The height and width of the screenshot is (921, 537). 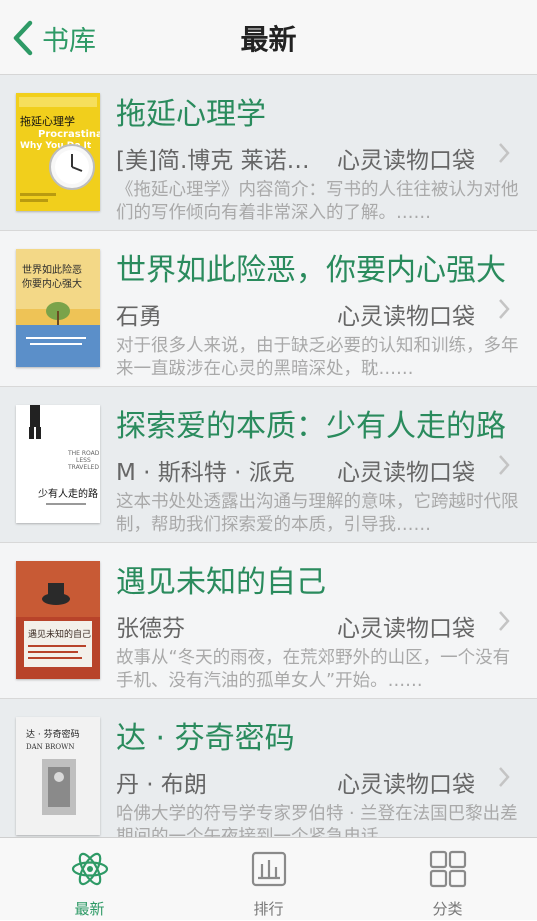 I want to click on tab-label: 最新, so click(x=89, y=909).